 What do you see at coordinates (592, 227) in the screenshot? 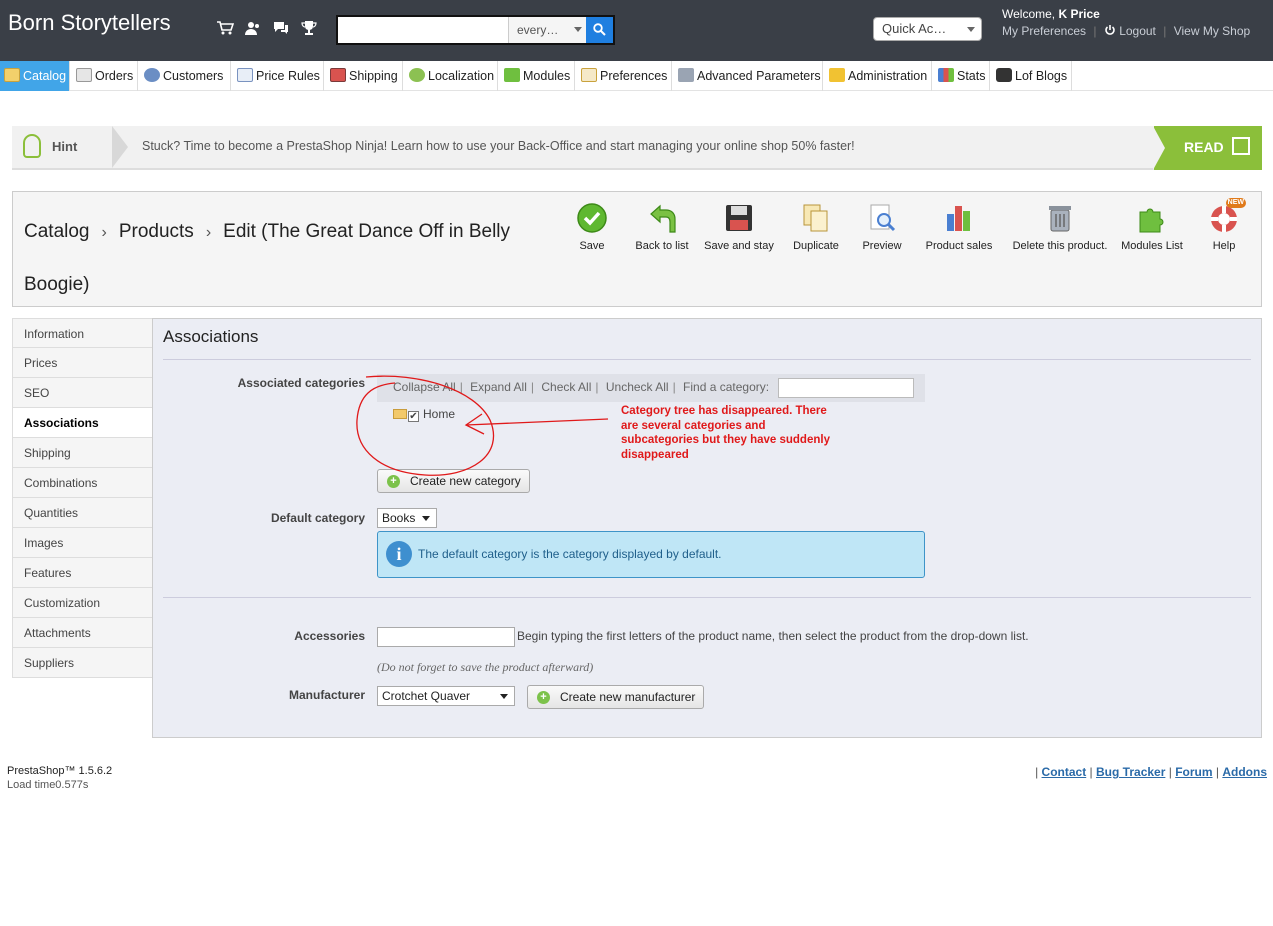
I see `save-button: Save` at bounding box center [592, 227].